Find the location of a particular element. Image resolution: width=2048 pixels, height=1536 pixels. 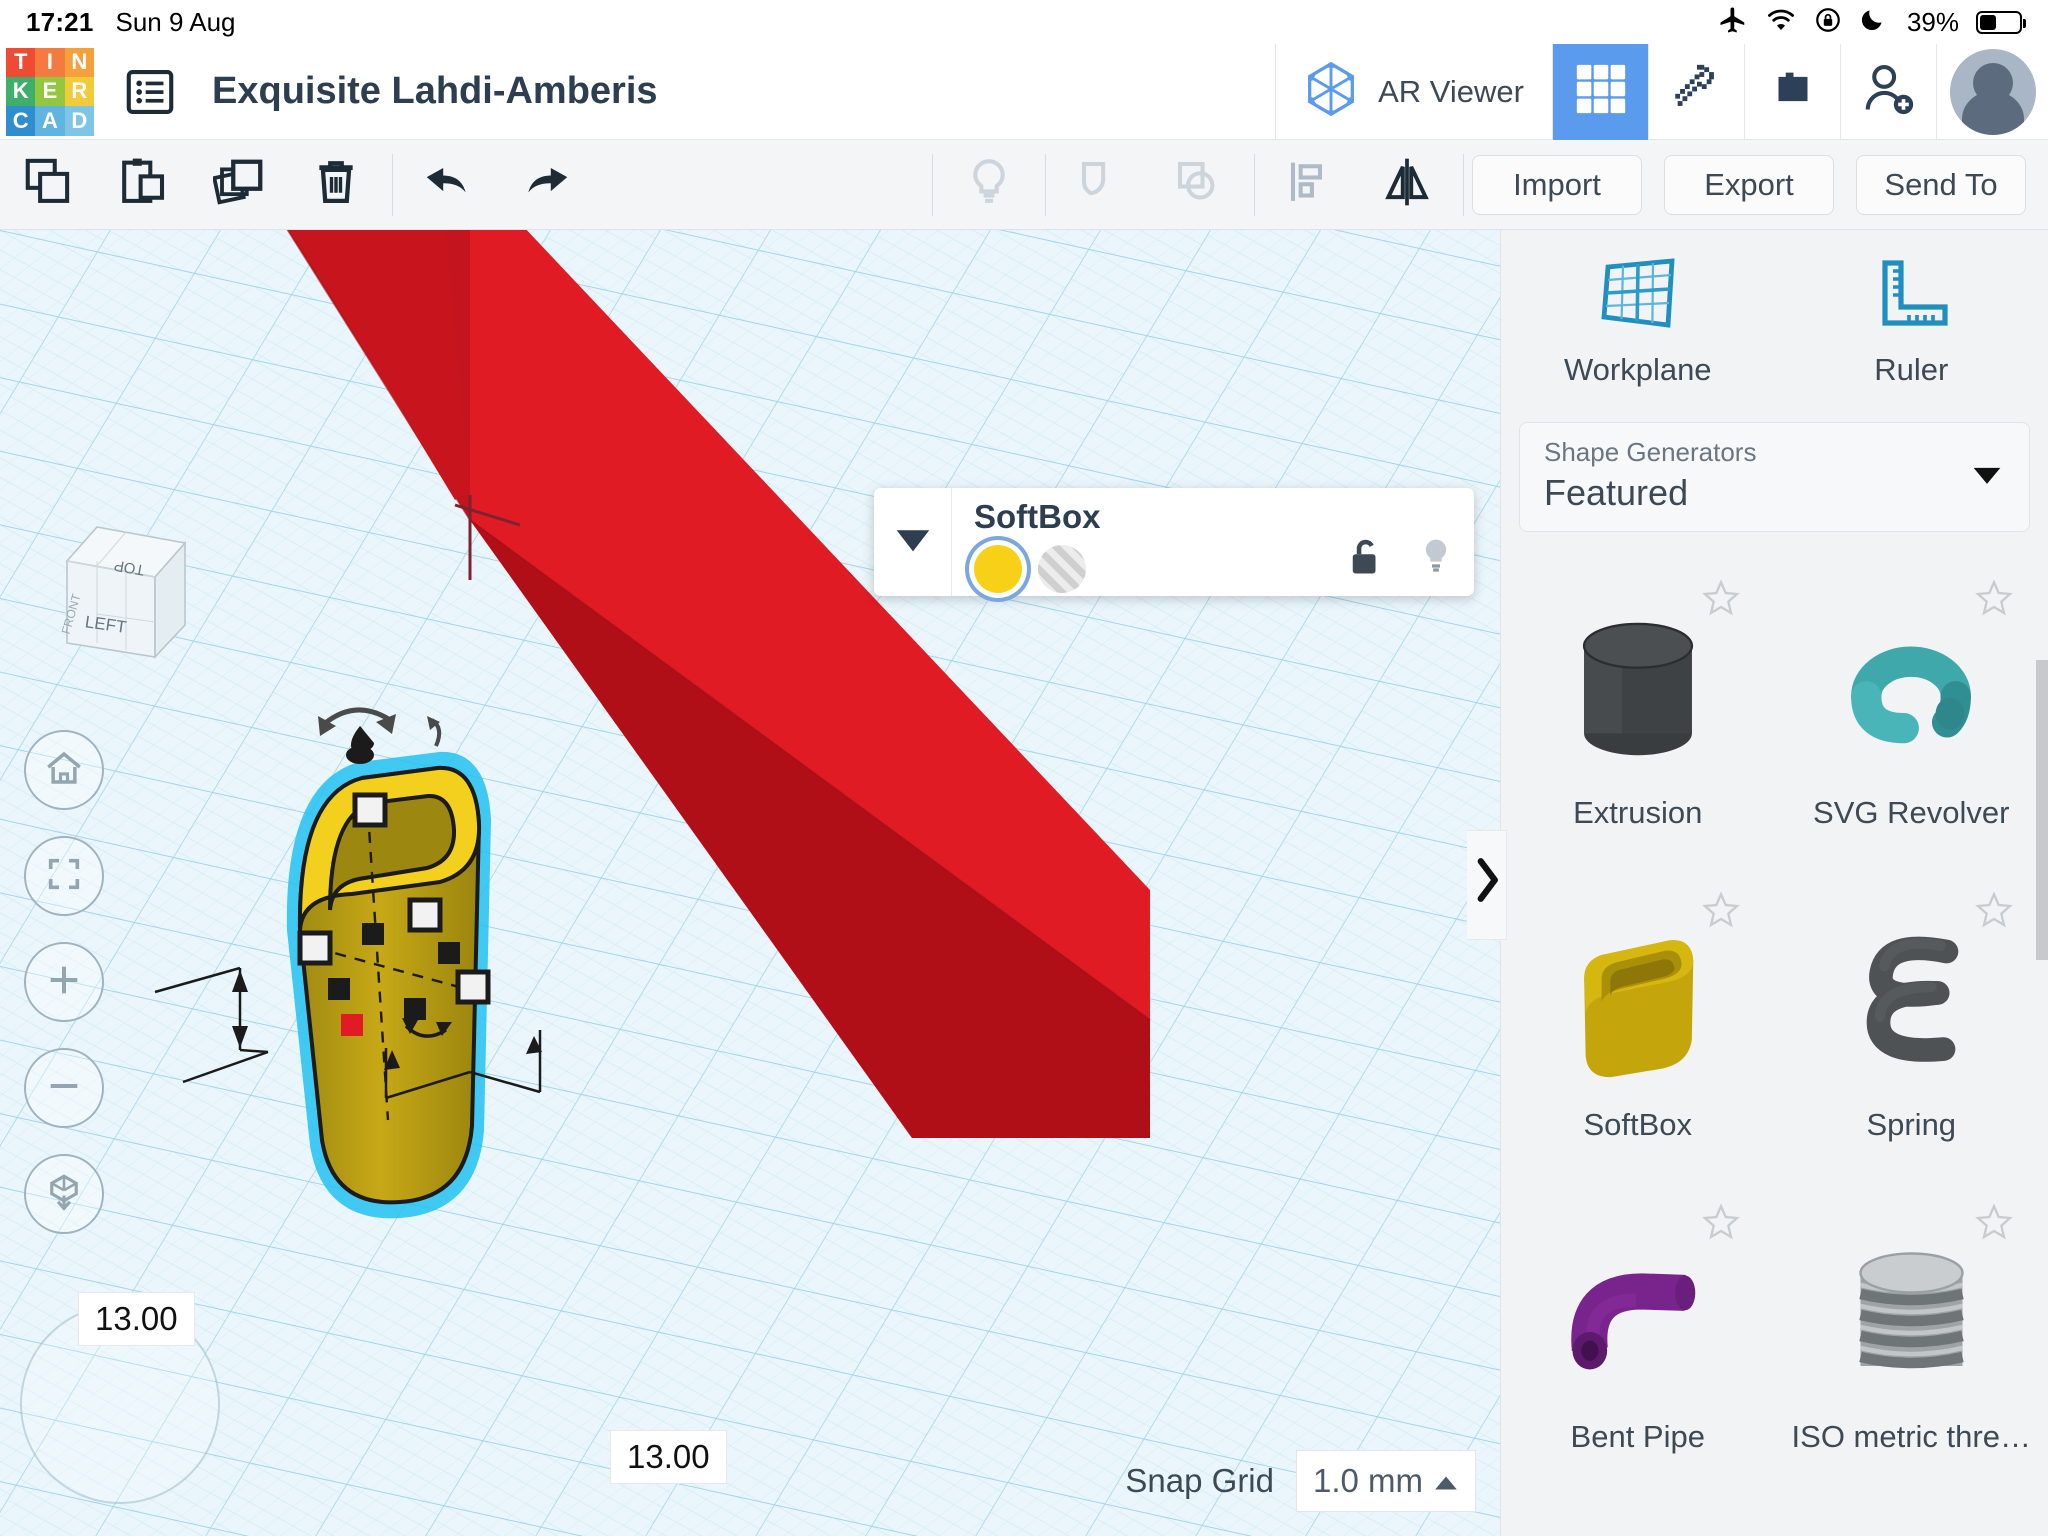

logo-tile-e: E is located at coordinates (50, 91).